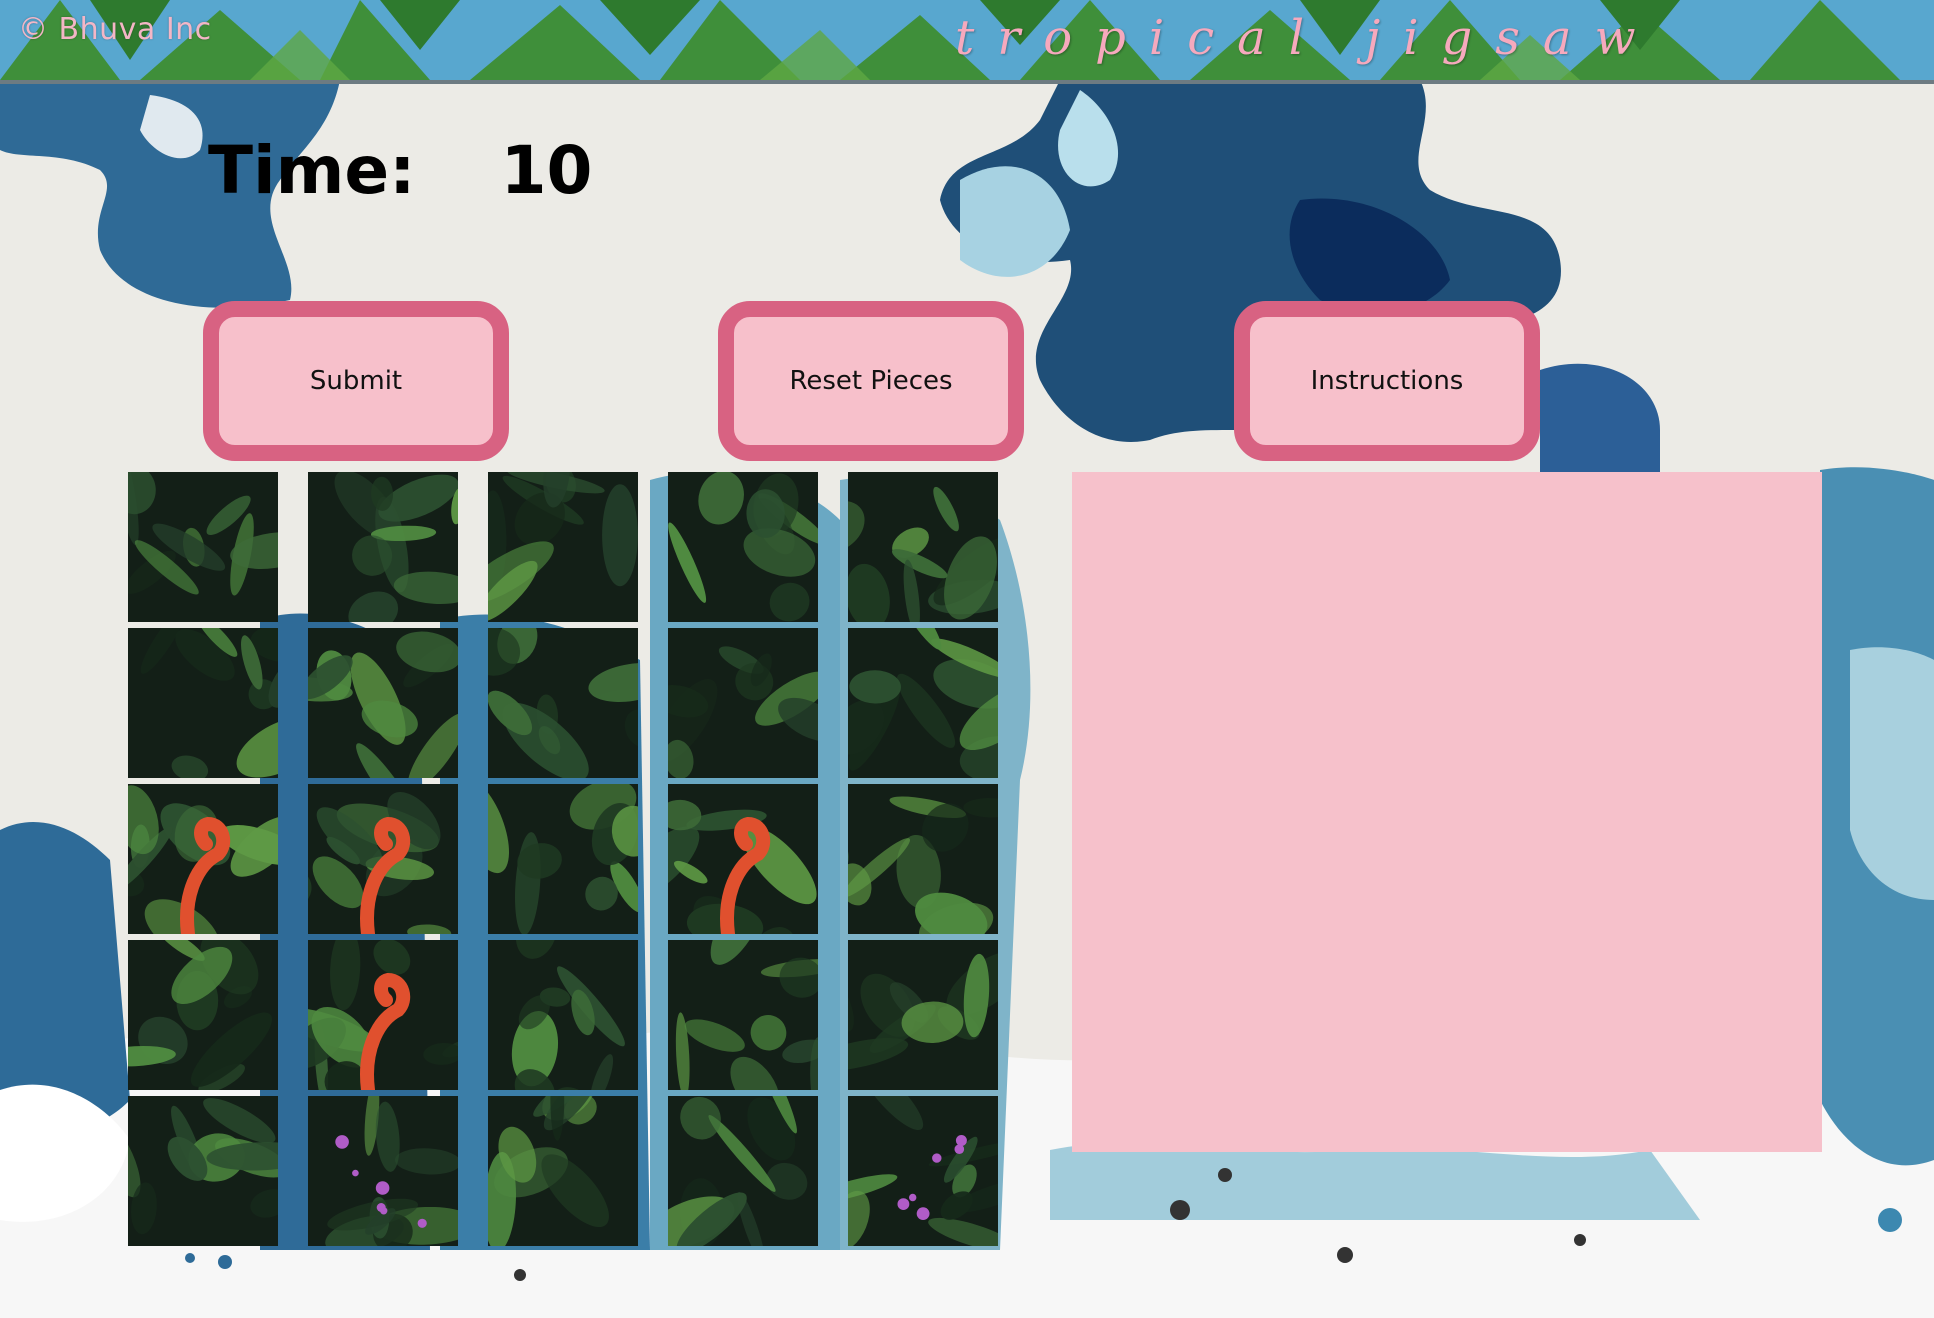 Image resolution: width=1934 pixels, height=1318 pixels. I want to click on puzzle-piece-dark-leaves, so click(570, 698).